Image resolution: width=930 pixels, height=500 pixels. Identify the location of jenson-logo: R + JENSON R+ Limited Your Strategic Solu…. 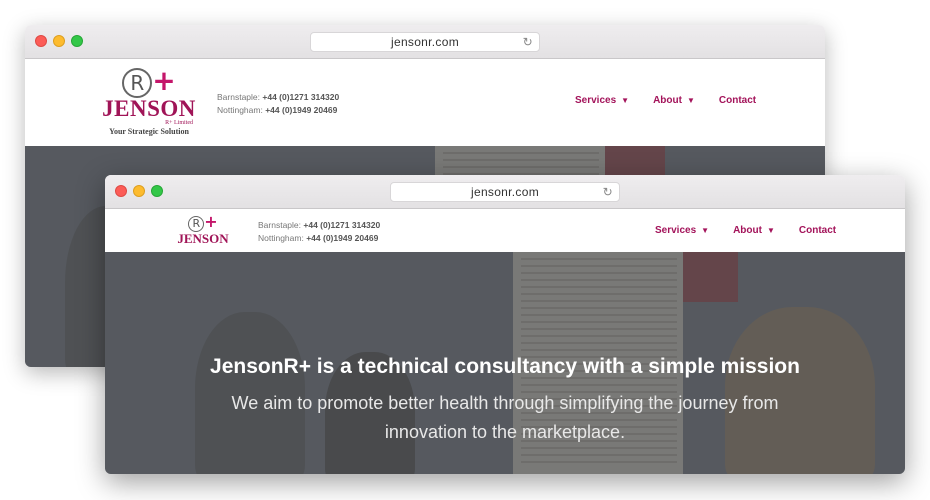
(149, 102).